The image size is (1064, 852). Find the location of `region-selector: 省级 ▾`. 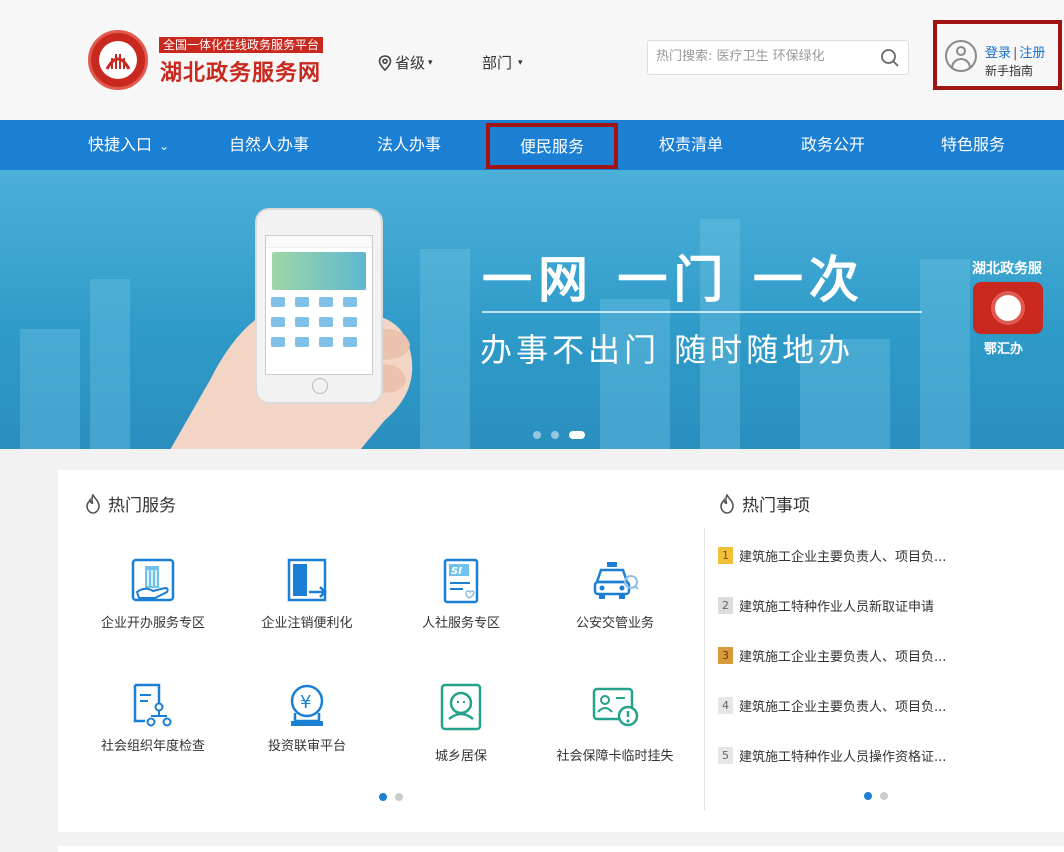

region-selector: 省级 ▾ is located at coordinates (405, 62).